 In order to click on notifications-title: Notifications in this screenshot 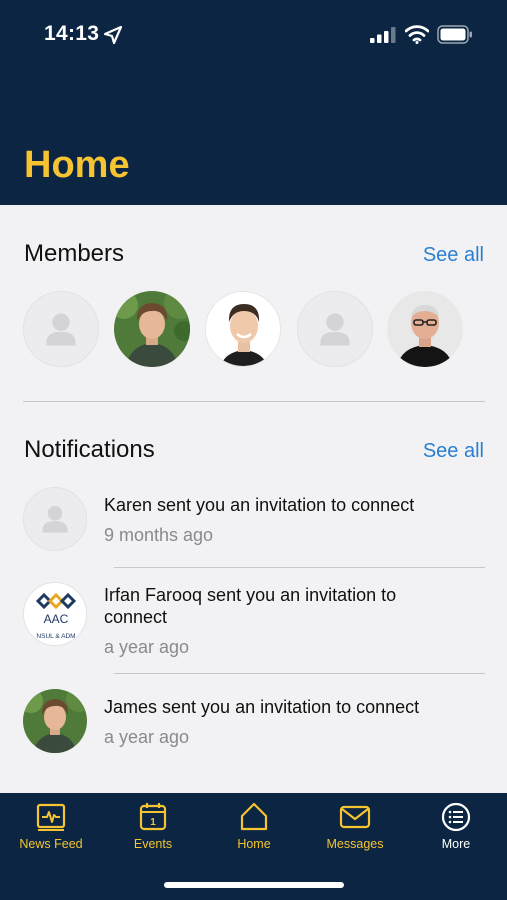, I will do `click(89, 449)`.